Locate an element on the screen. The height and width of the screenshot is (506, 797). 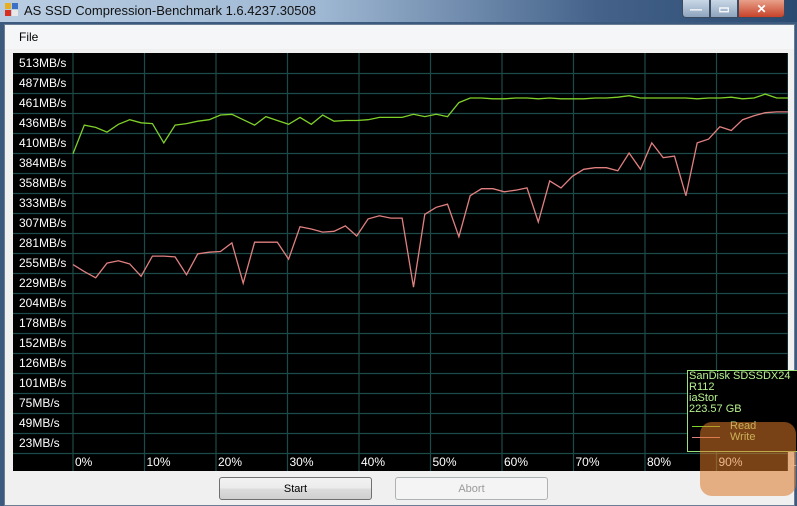
y-tick-label: 229MB/s is located at coordinates (43, 283).